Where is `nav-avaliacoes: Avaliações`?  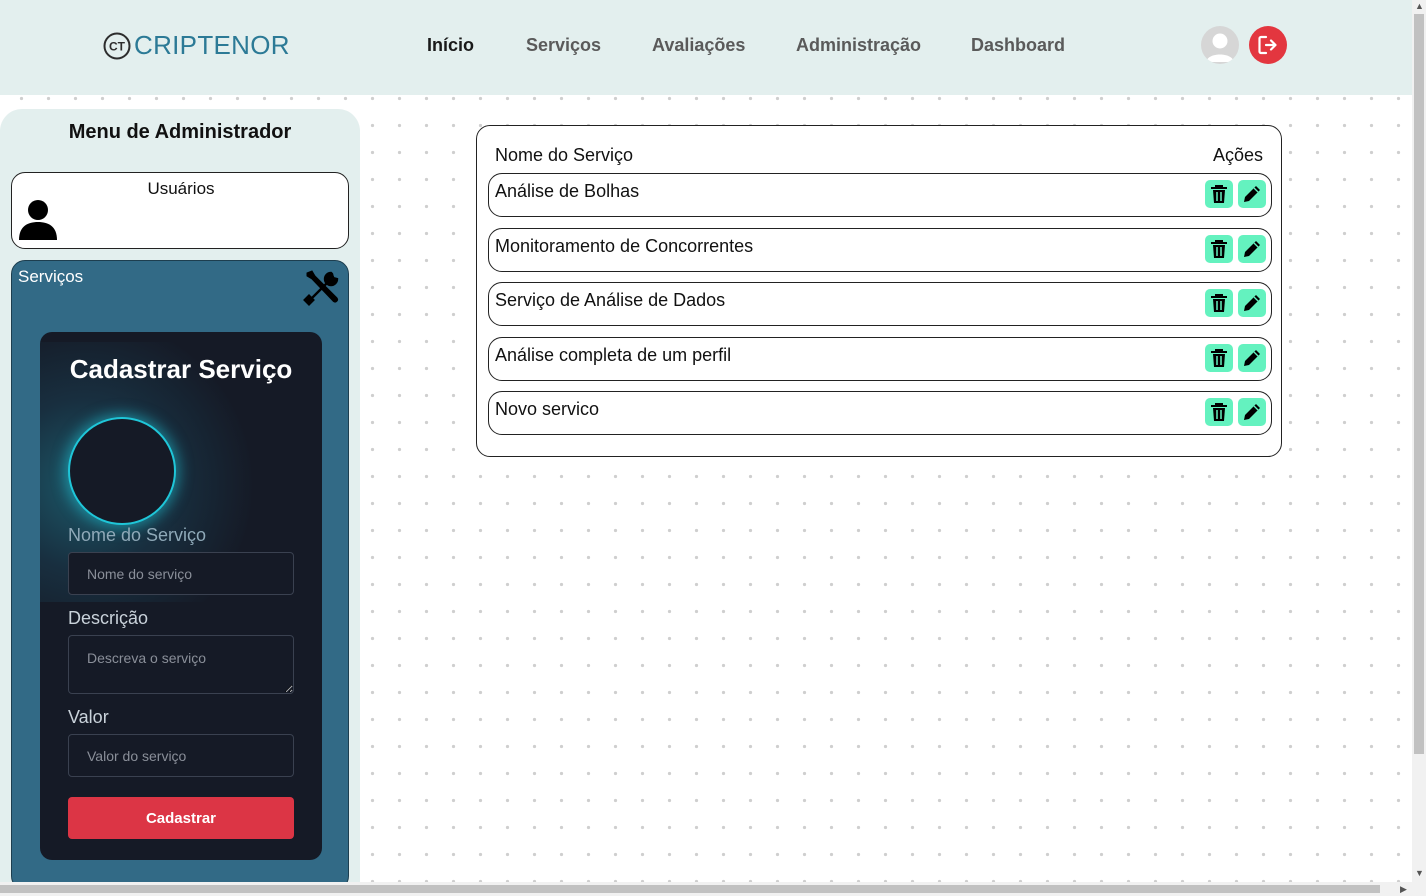
nav-avaliacoes: Avaliações is located at coordinates (698, 45).